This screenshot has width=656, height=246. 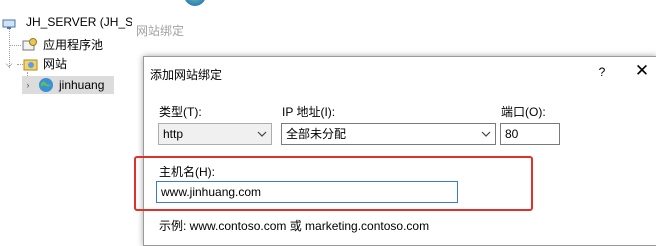 What do you see at coordinates (31, 64) in the screenshot?
I see `sites-folder-icon` at bounding box center [31, 64].